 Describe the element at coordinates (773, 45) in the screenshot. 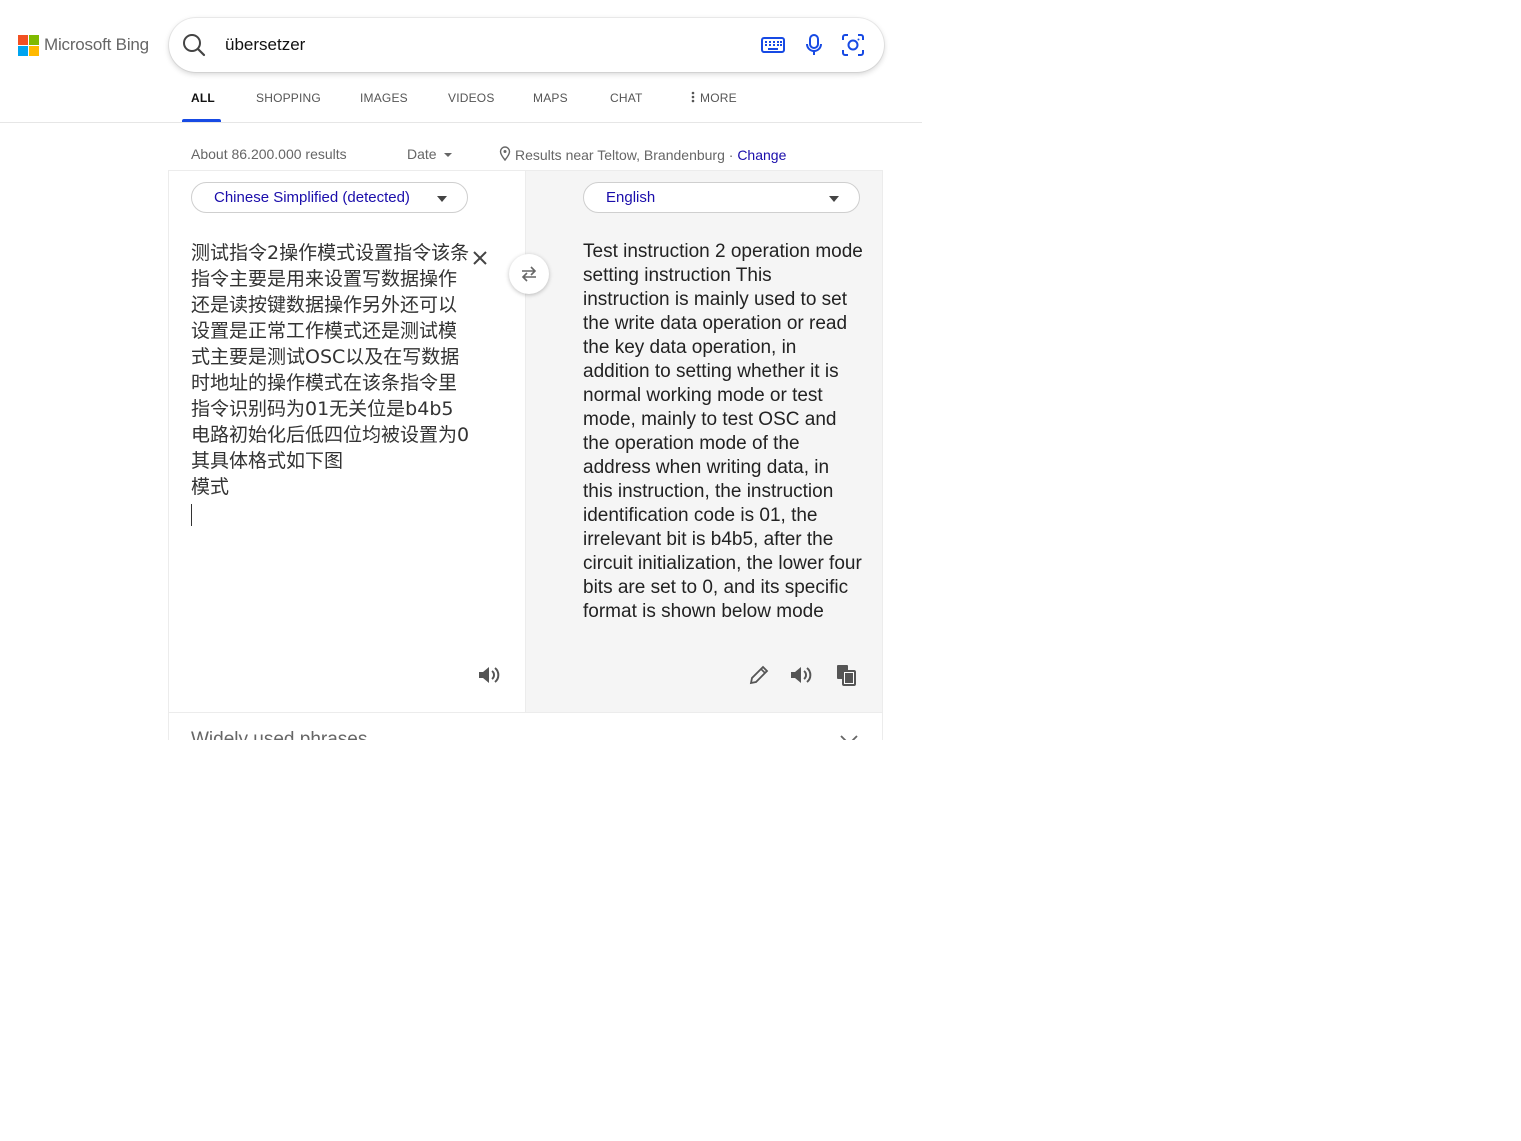

I see `keyboard-icon` at that location.